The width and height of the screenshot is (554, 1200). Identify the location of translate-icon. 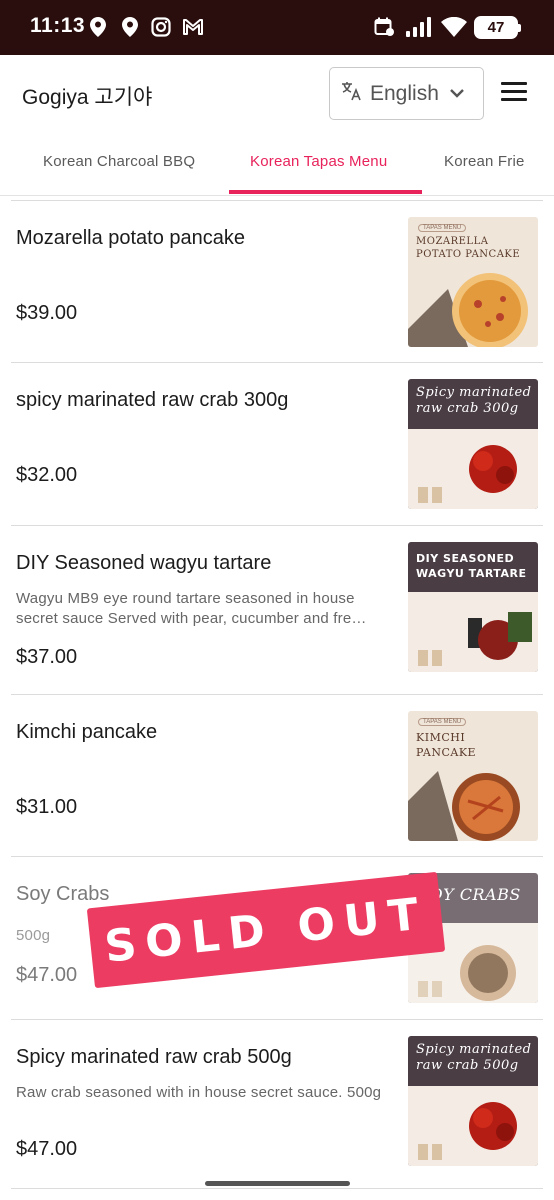
(351, 93).